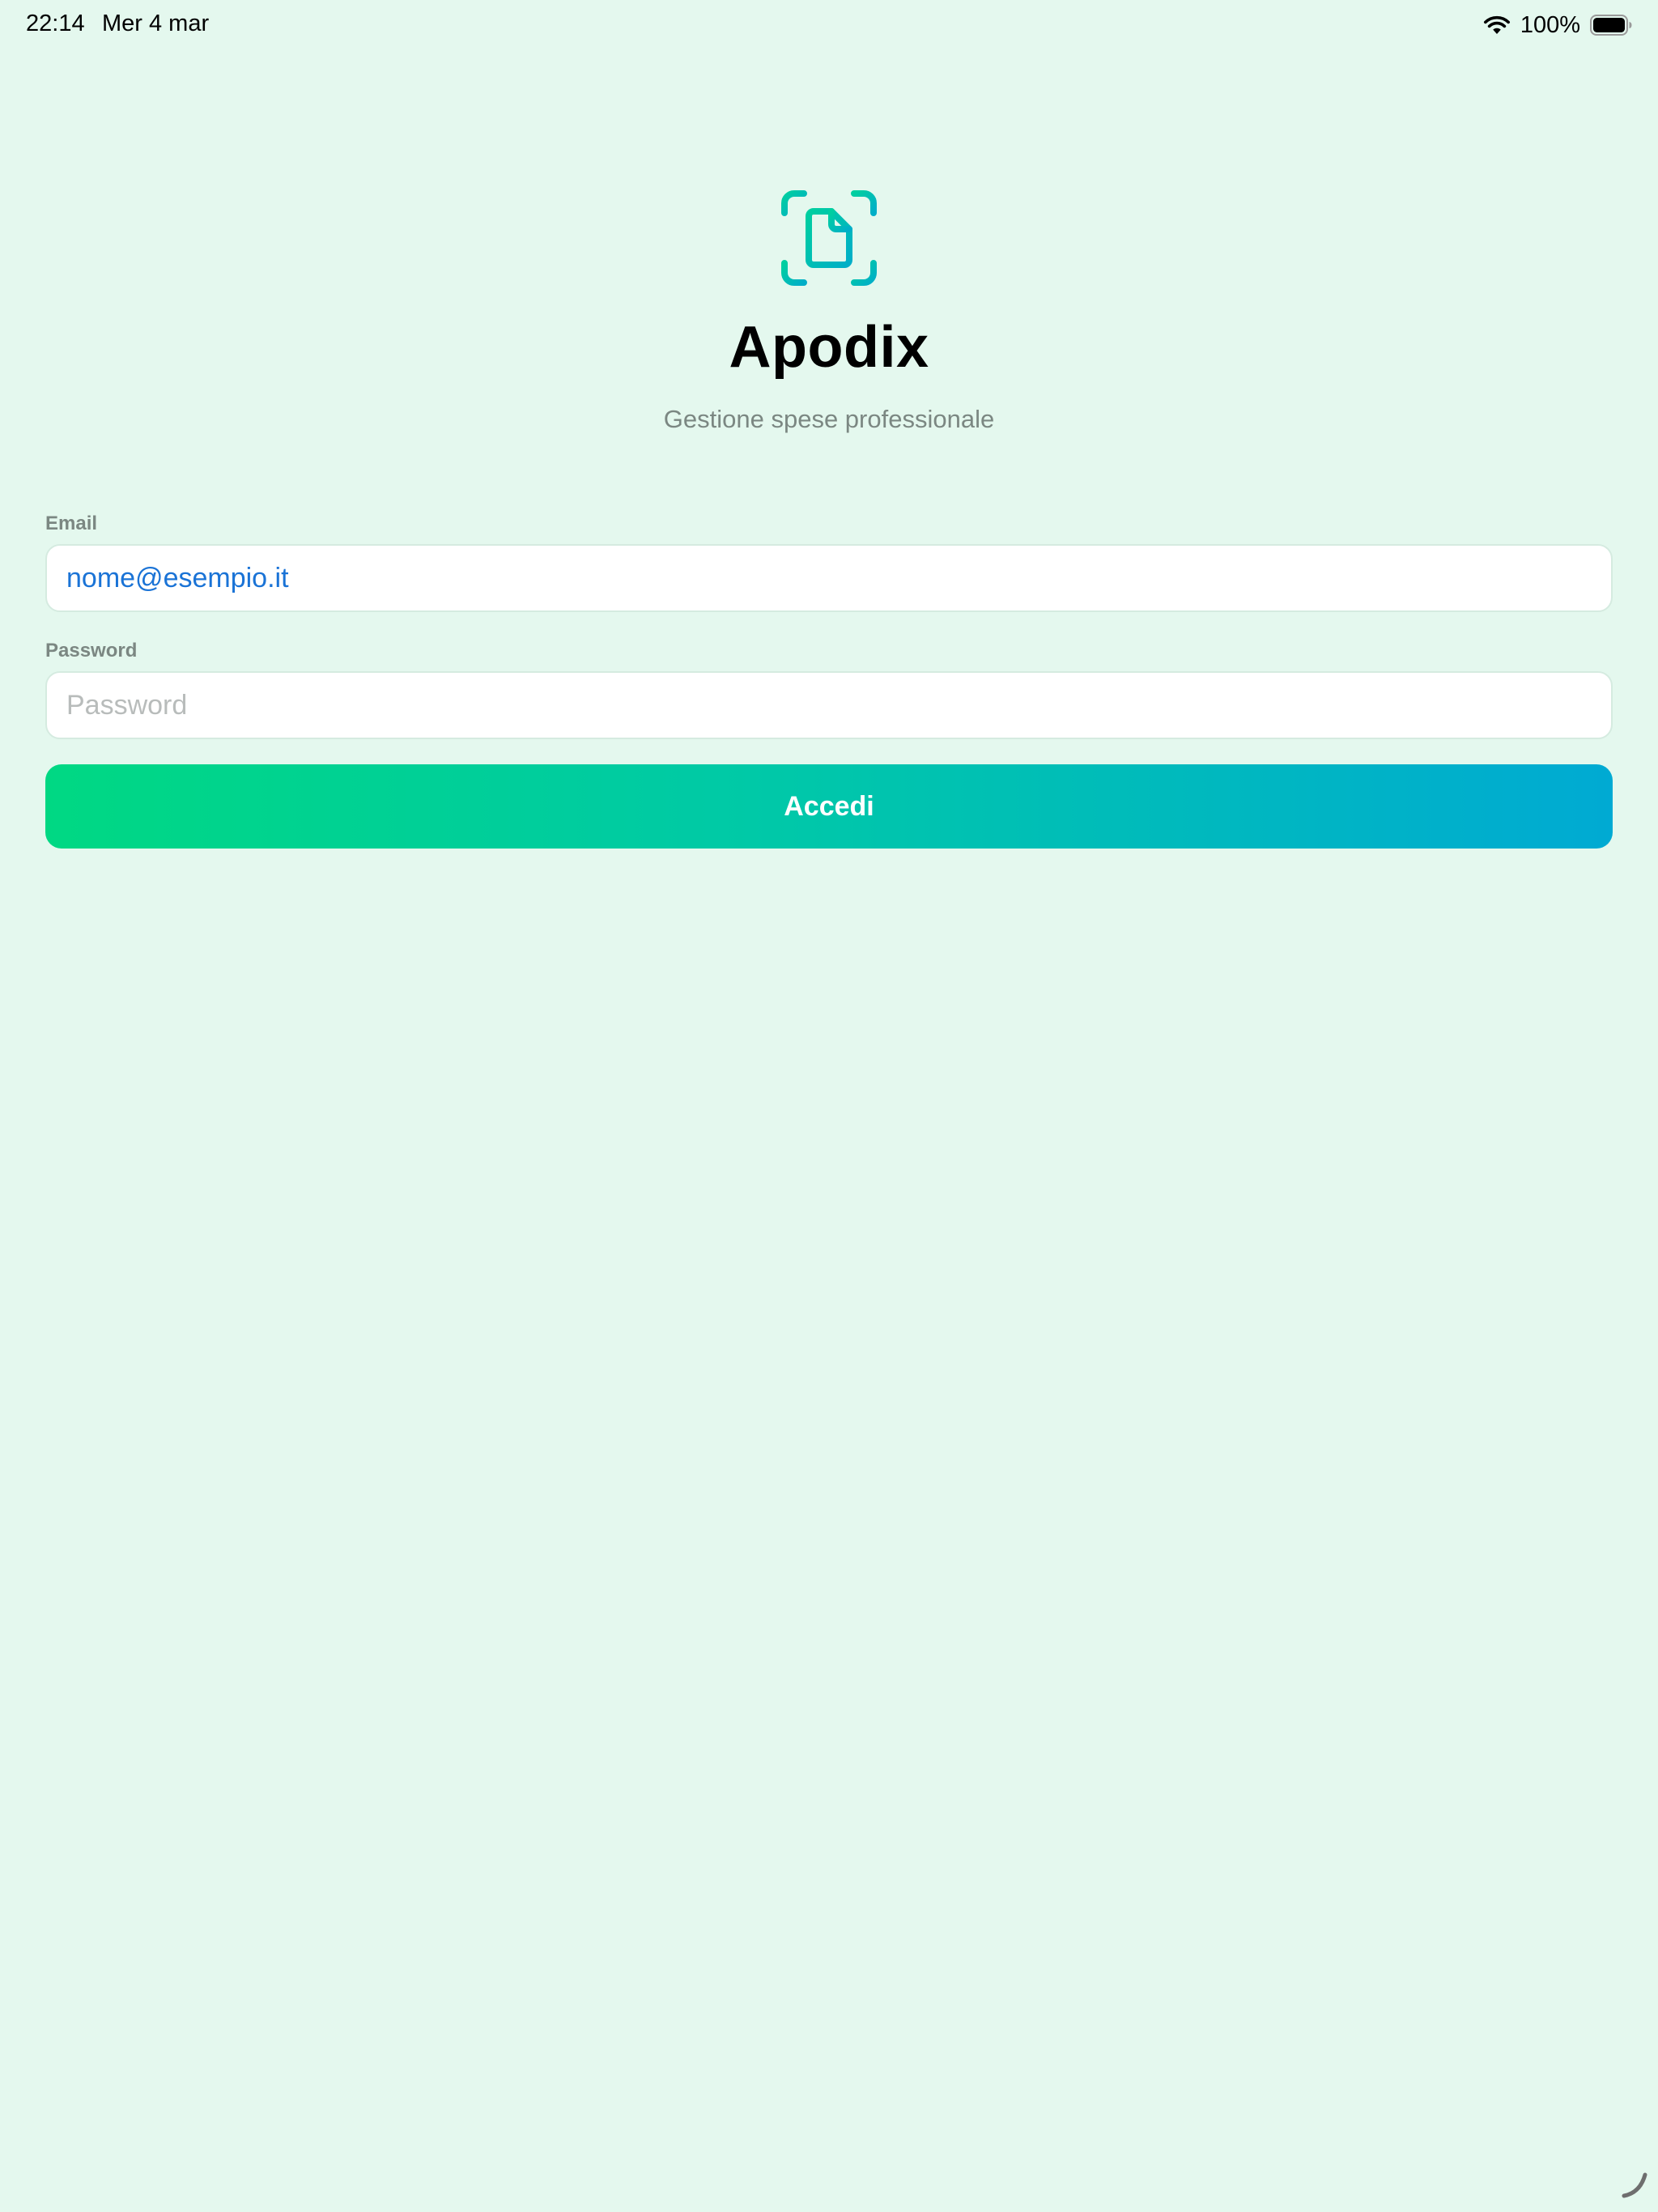  What do you see at coordinates (829, 578) in the screenshot?
I see `email-field` at bounding box center [829, 578].